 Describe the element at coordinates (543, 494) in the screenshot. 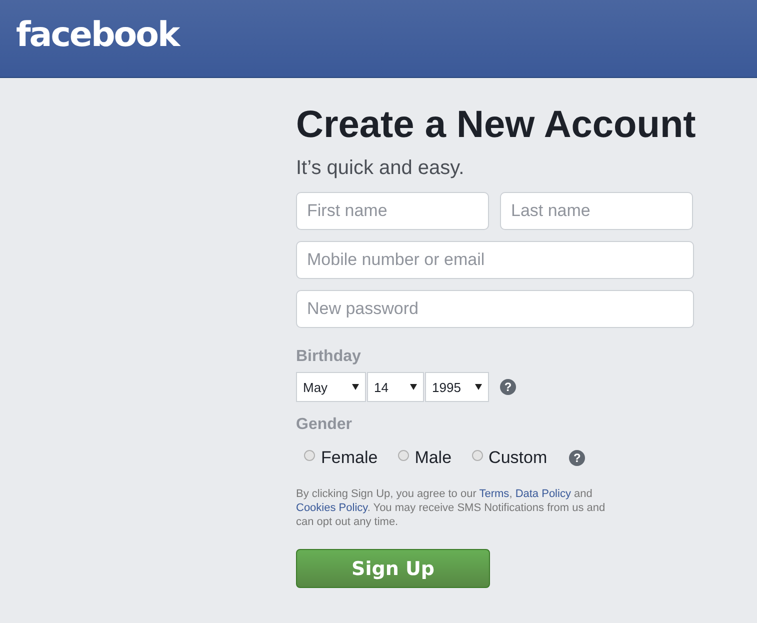

I see `policy-link: Data Policy` at that location.